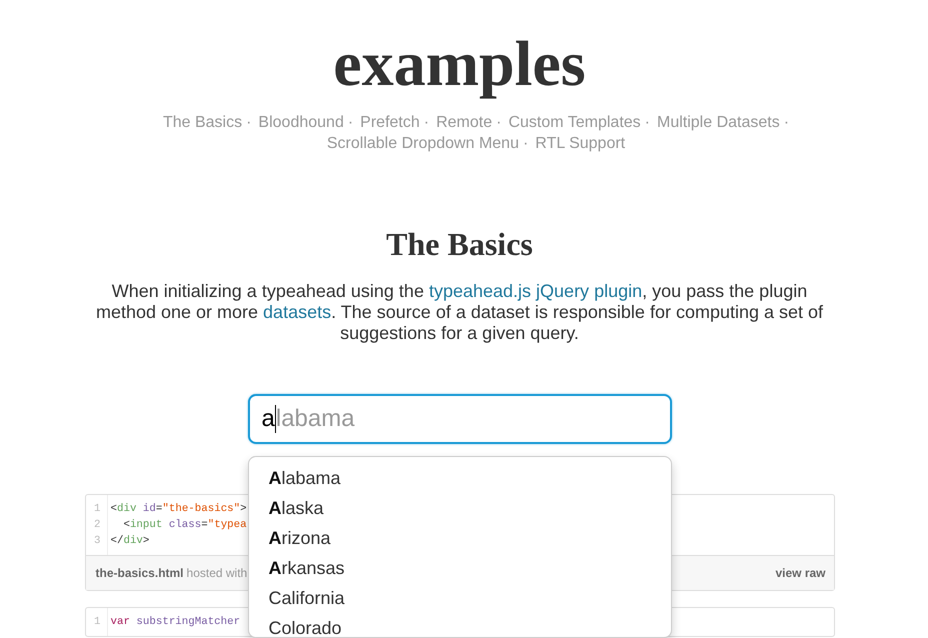 Image resolution: width=928 pixels, height=638 pixels. I want to click on footer-text: hosted with, so click(217, 573).